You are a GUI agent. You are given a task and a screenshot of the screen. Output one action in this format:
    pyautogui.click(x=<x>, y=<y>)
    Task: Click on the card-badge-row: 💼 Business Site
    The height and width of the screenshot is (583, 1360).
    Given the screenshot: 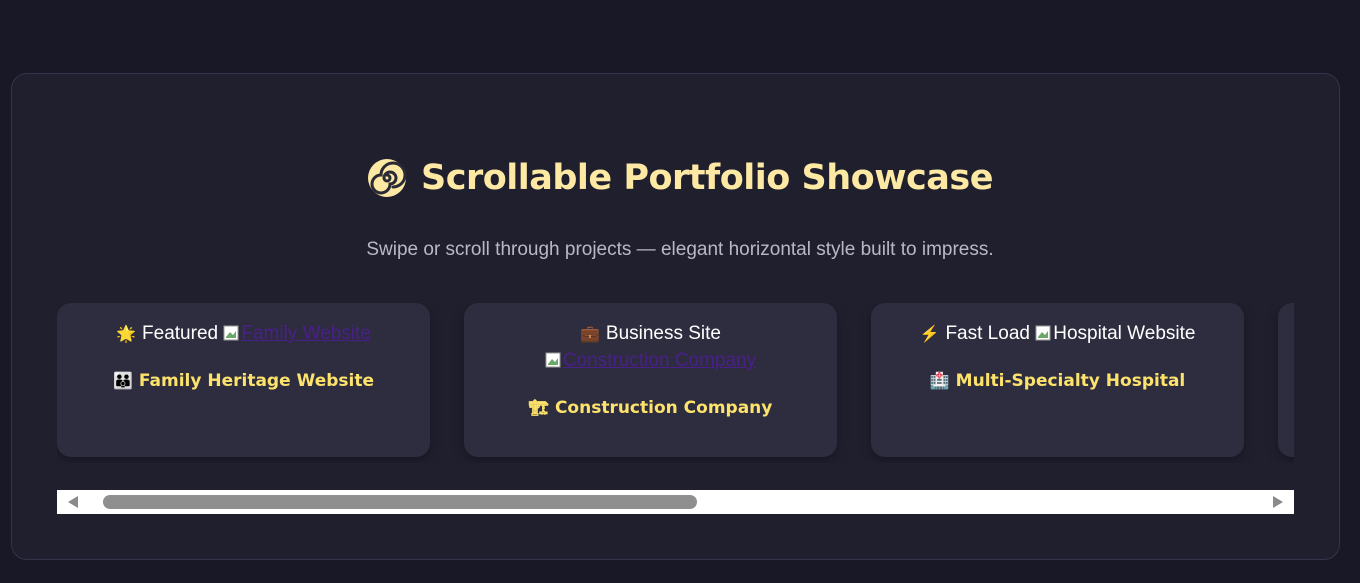 What is the action you would take?
    pyautogui.click(x=650, y=334)
    